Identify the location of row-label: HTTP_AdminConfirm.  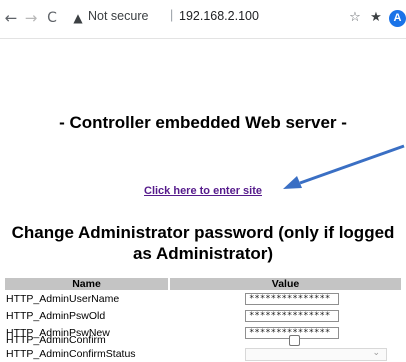
(56, 340).